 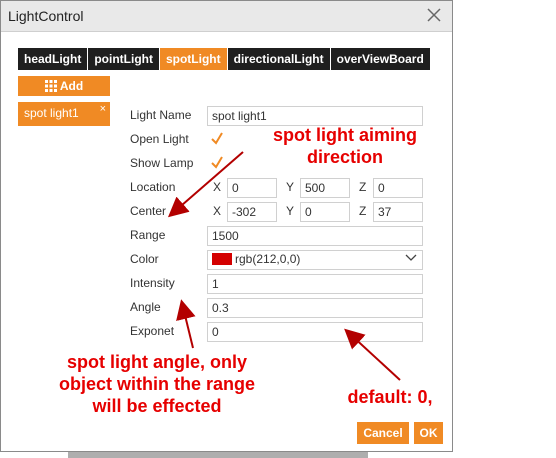 I want to click on angle-annotation-line1: spot light angle, only, so click(x=157, y=362).